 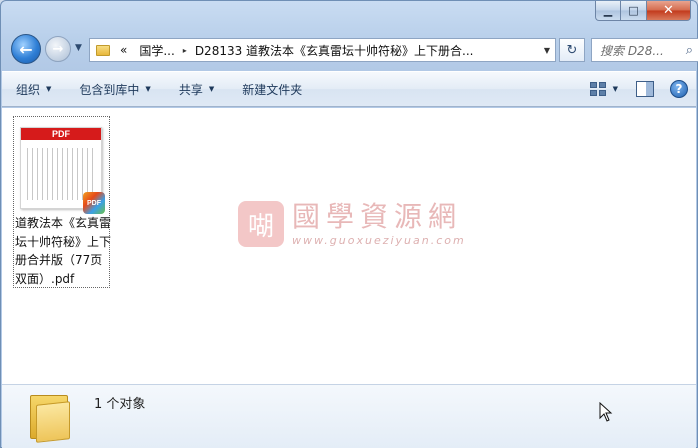 I want to click on refresh-button: ↻, so click(x=572, y=50).